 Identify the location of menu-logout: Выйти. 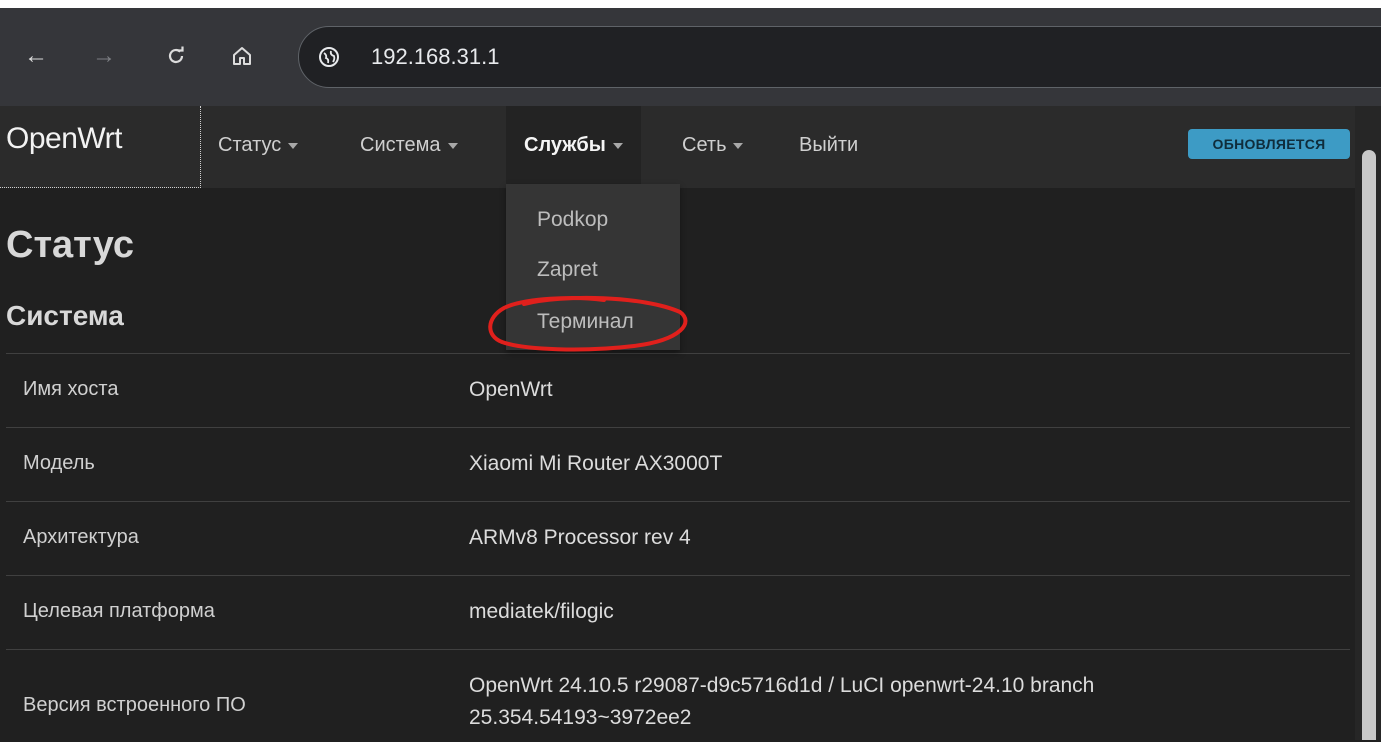
(828, 145).